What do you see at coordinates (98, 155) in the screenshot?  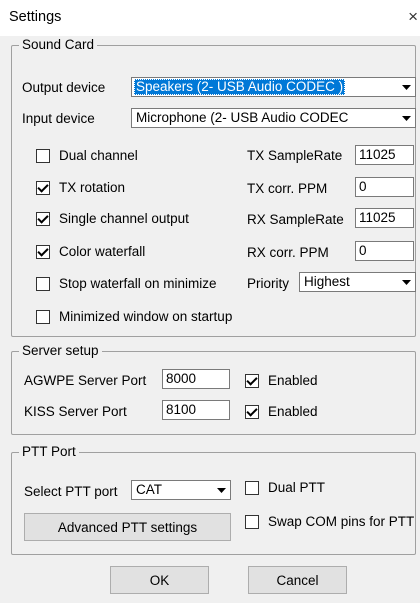 I see `dual-channel-label: Dual channel` at bounding box center [98, 155].